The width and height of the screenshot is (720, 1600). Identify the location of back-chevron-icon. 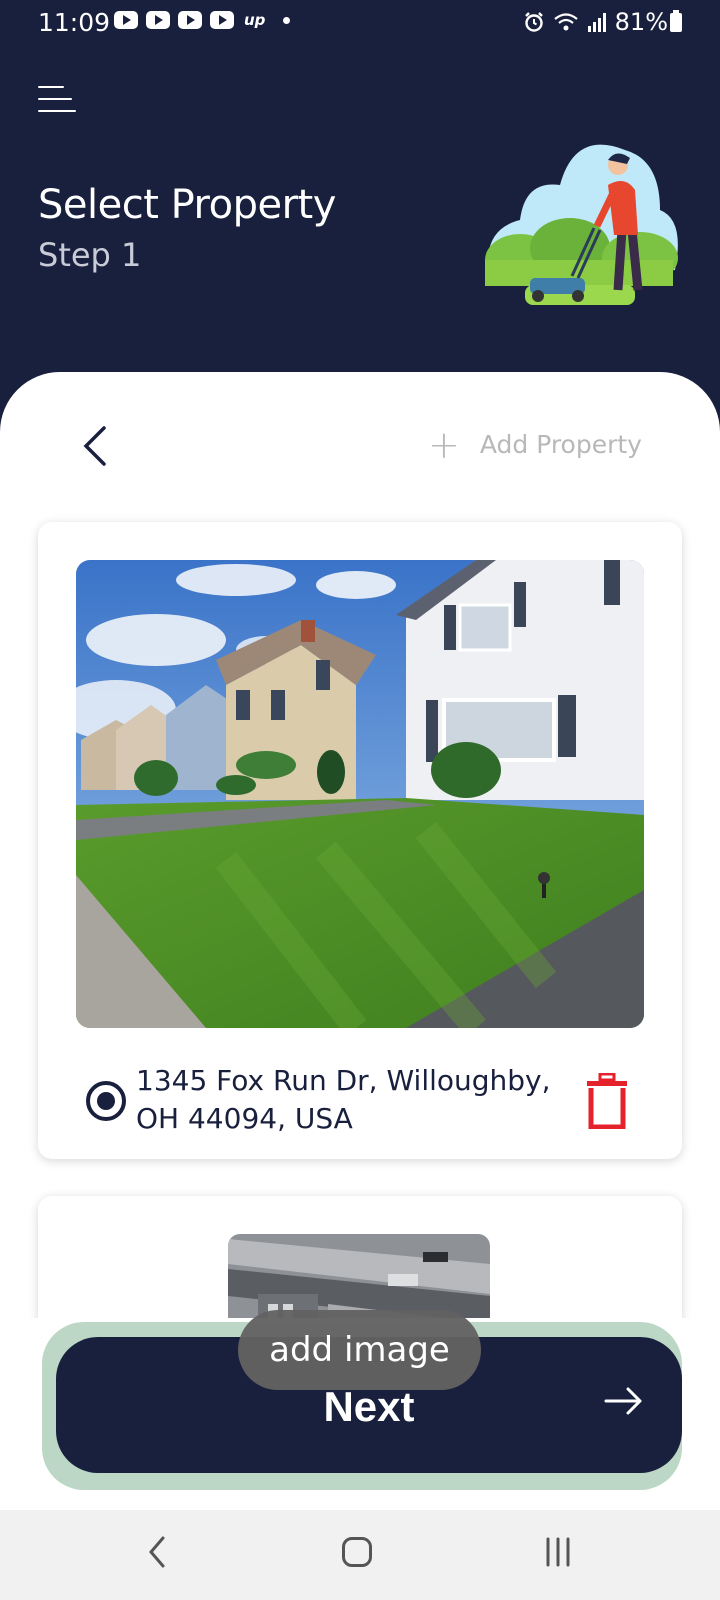
(96, 445).